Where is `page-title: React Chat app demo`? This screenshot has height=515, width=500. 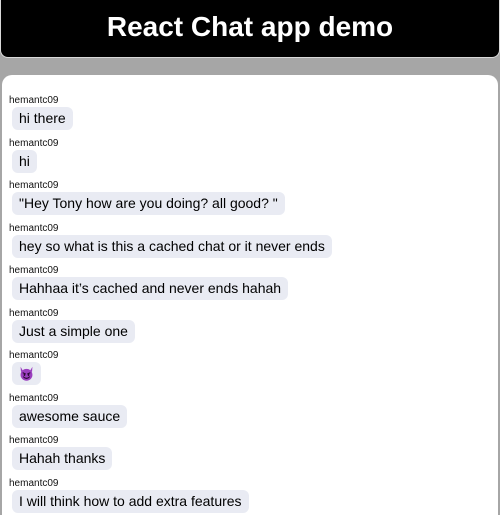 page-title: React Chat app demo is located at coordinates (250, 27).